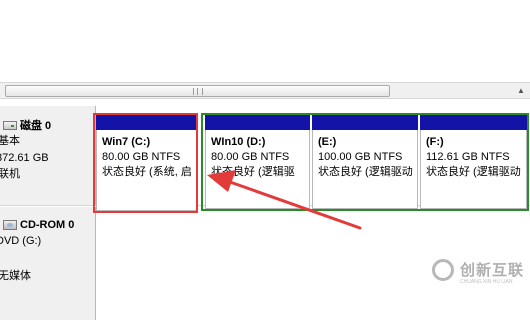 This screenshot has height=320, width=530. I want to click on scrollbar-thumb, so click(197, 91).